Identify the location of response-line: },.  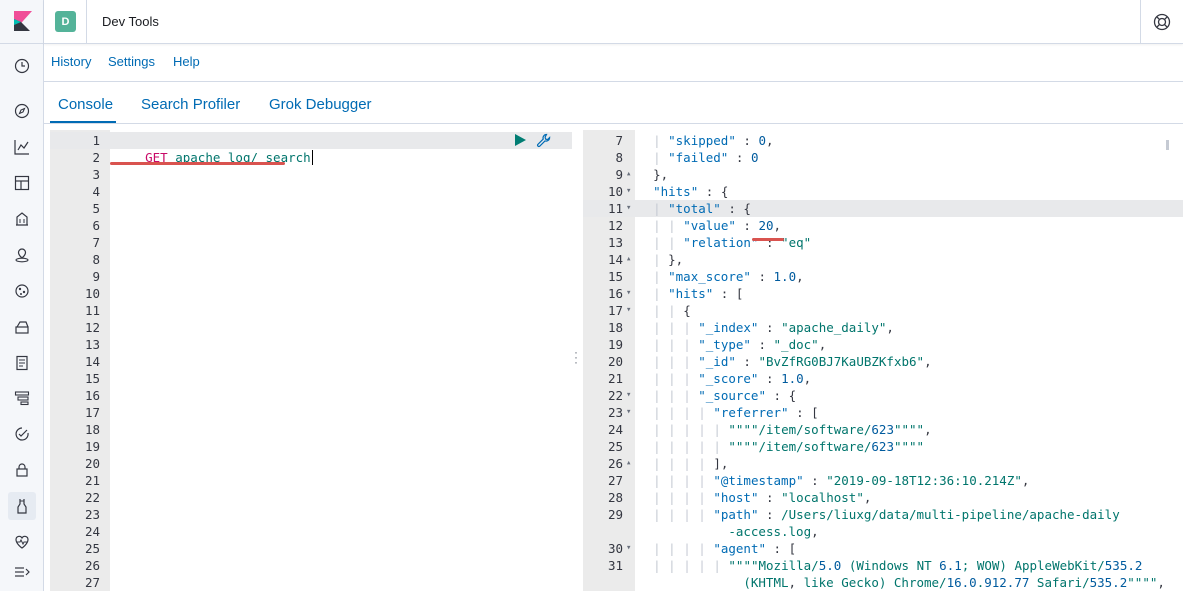
(661, 174).